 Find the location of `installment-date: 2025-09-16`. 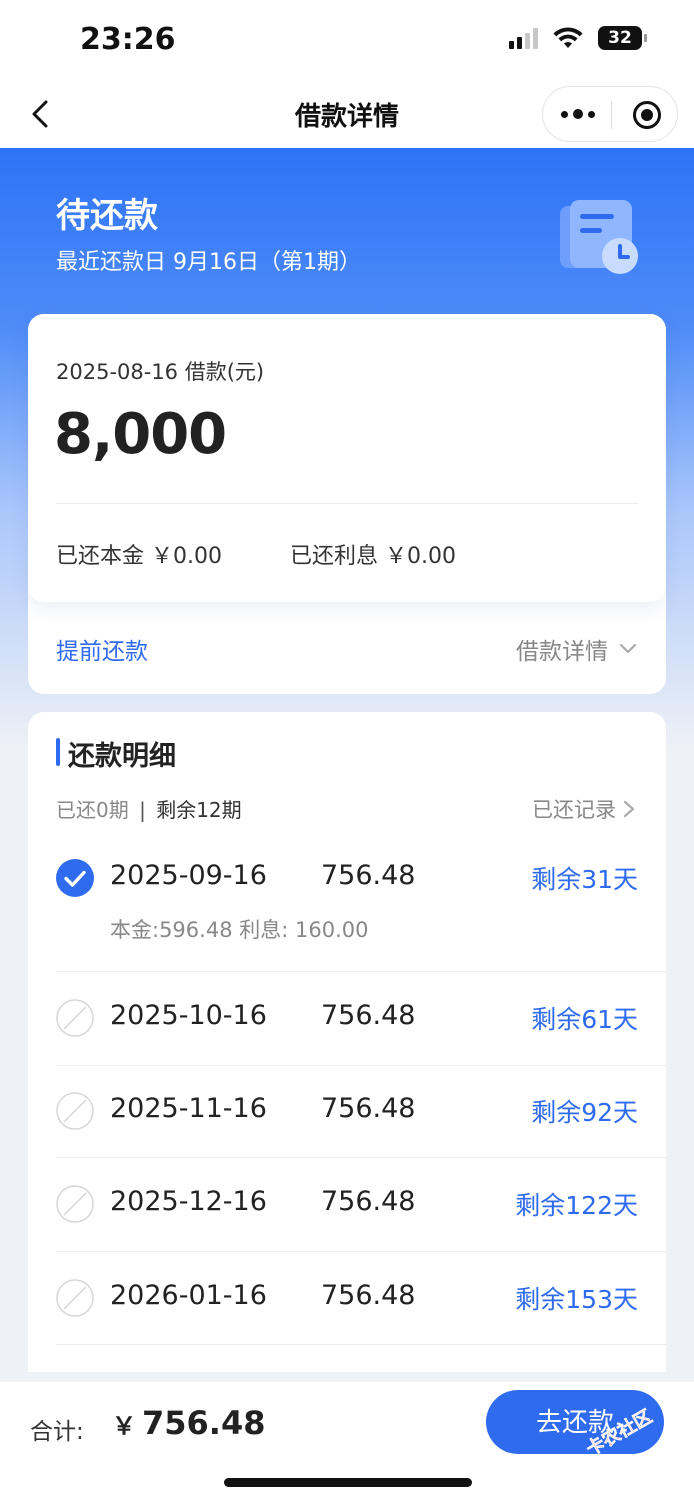

installment-date: 2025-09-16 is located at coordinates (188, 875).